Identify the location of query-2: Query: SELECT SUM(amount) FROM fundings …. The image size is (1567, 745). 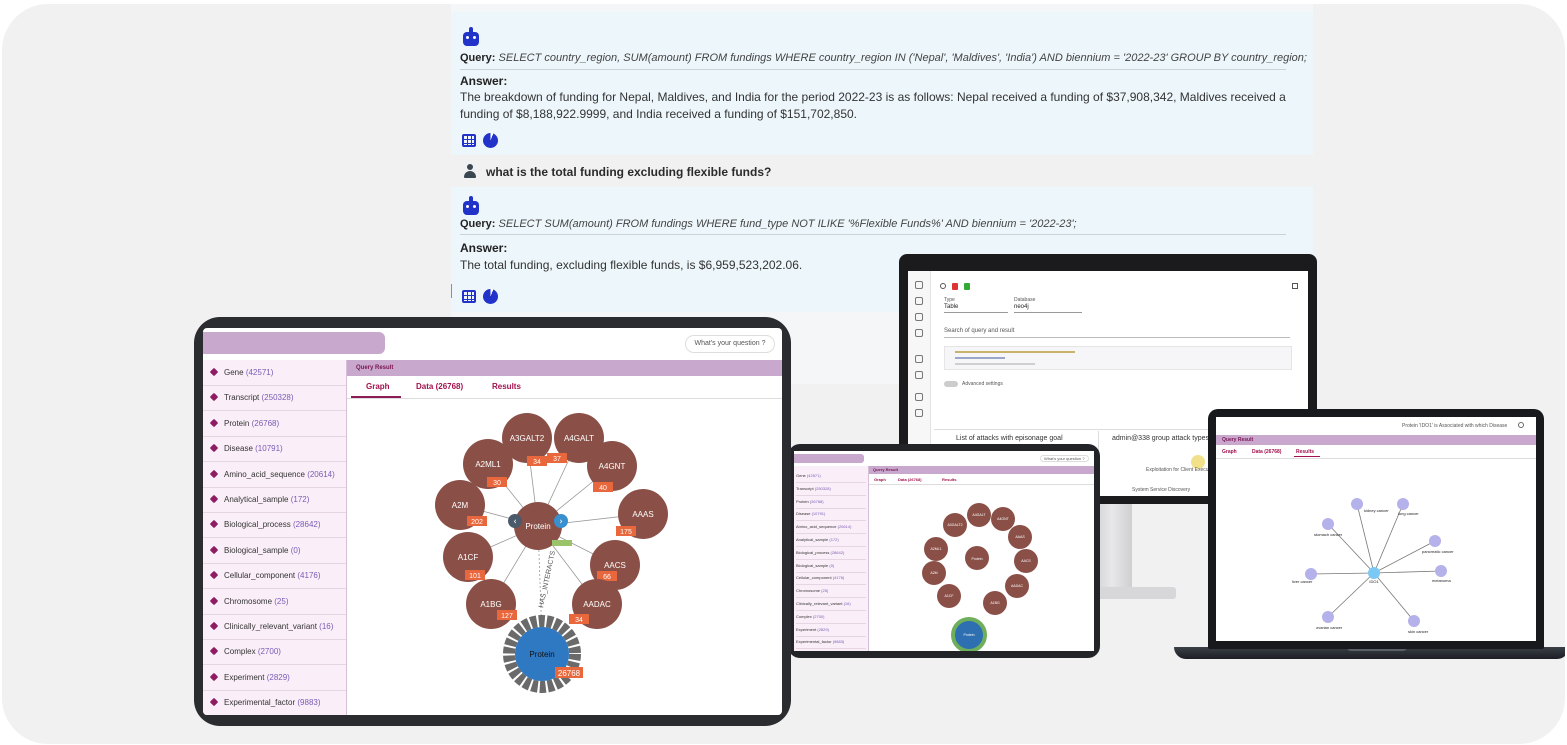
(768, 224).